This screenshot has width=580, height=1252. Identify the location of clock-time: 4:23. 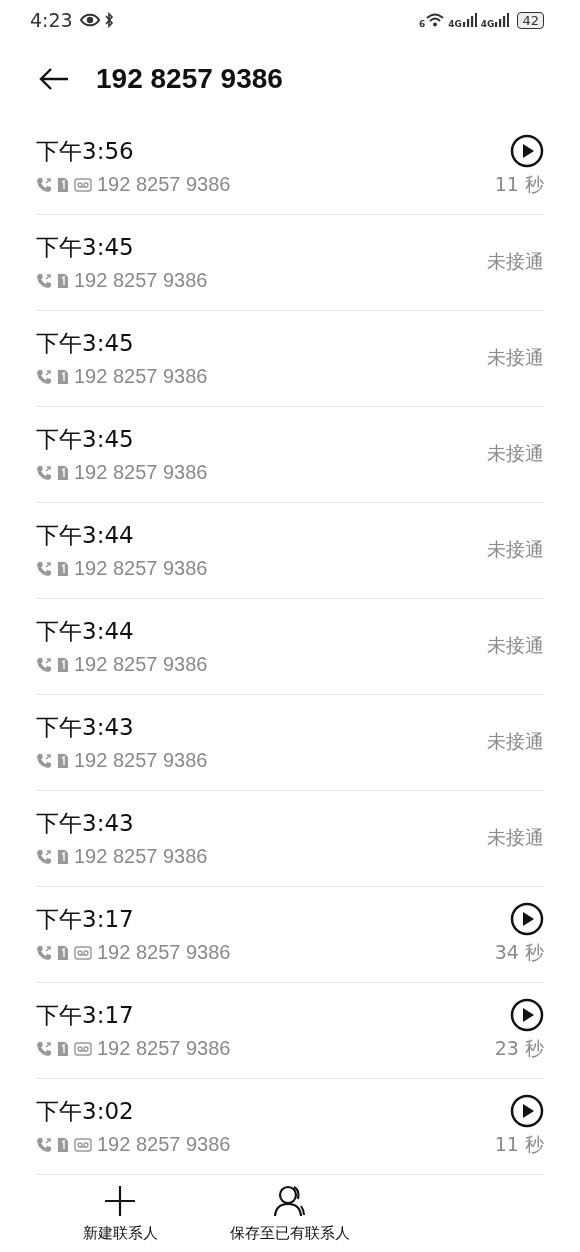
(51, 20).